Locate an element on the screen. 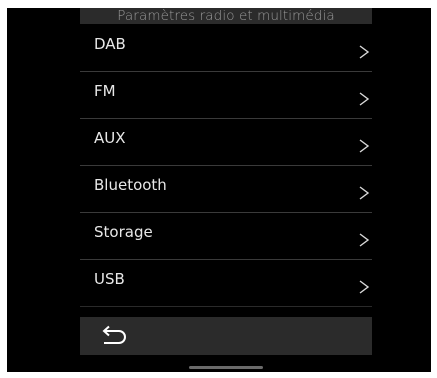 The height and width of the screenshot is (378, 437). page-title: Paramètres radio et multimédia is located at coordinates (226, 16).